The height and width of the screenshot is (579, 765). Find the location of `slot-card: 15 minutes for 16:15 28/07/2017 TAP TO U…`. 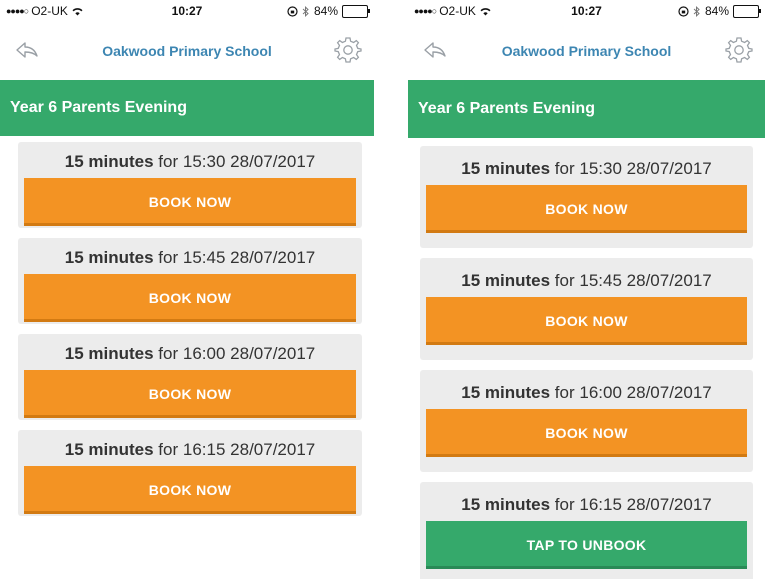

slot-card: 15 minutes for 16:15 28/07/2017 TAP TO U… is located at coordinates (586, 530).